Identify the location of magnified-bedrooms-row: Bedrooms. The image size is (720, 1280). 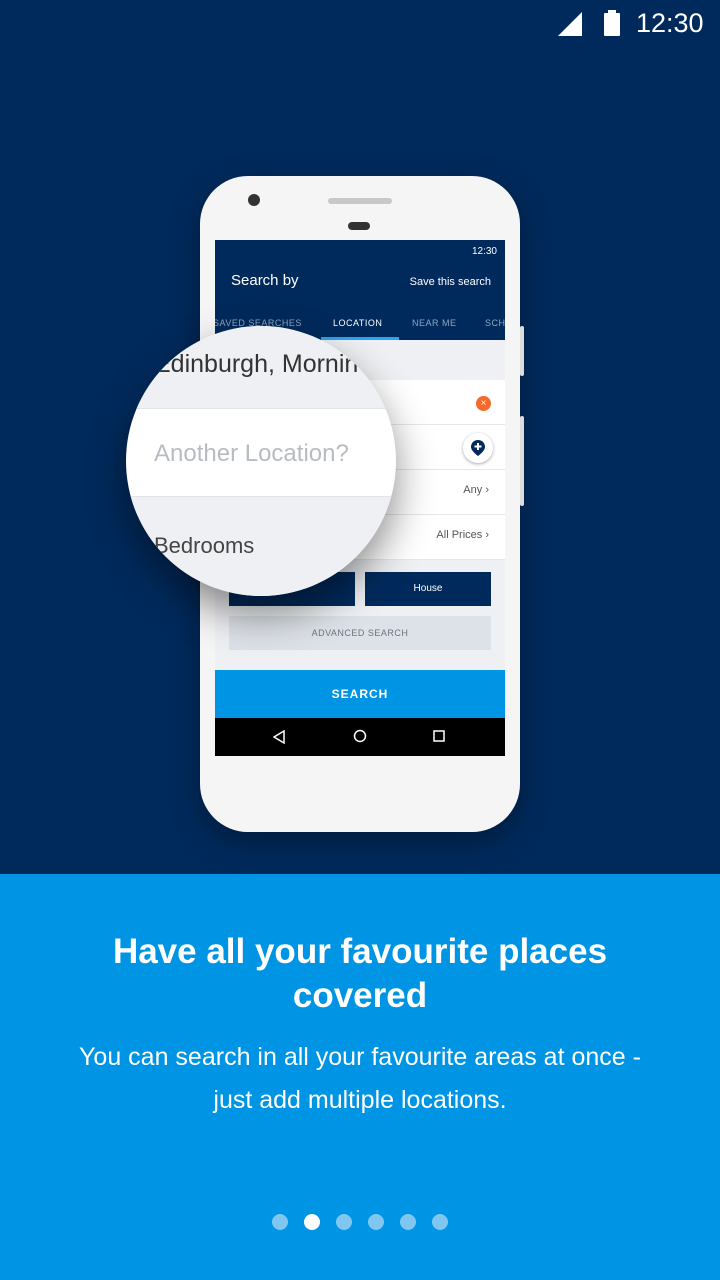
(261, 546).